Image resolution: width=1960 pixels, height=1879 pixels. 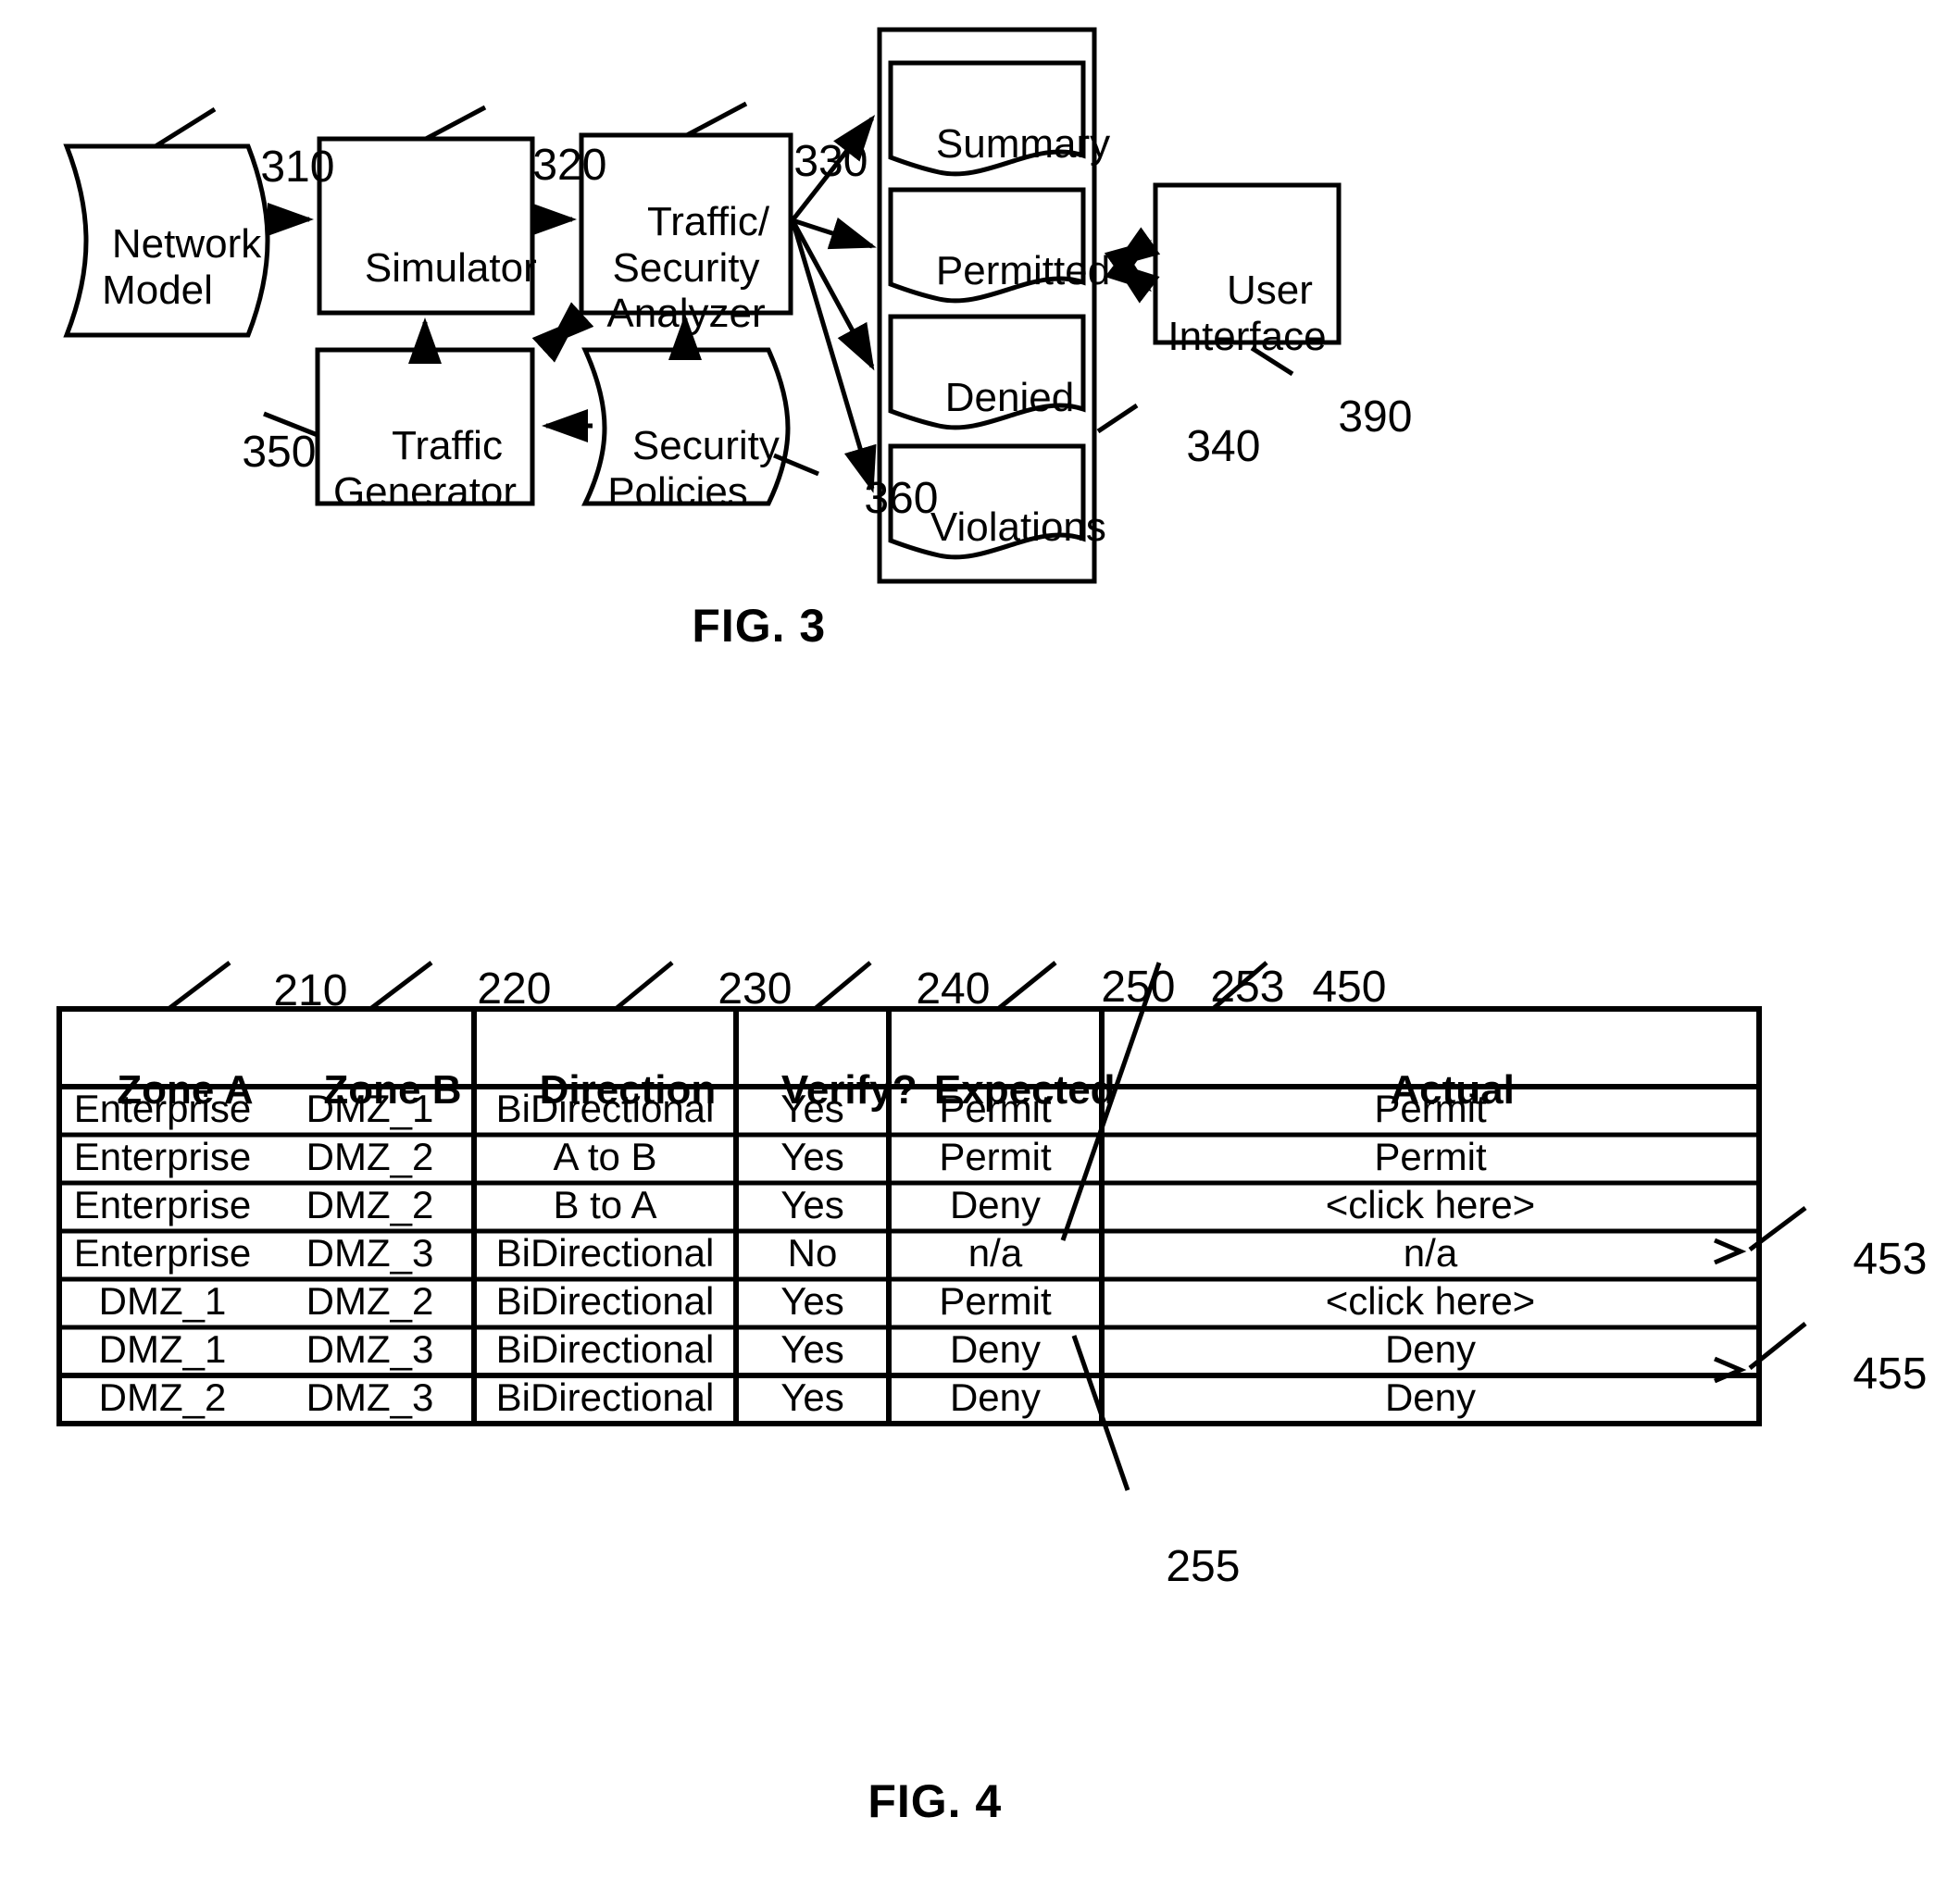 What do you see at coordinates (297, 167) in the screenshot?
I see `ref-310: 310` at bounding box center [297, 167].